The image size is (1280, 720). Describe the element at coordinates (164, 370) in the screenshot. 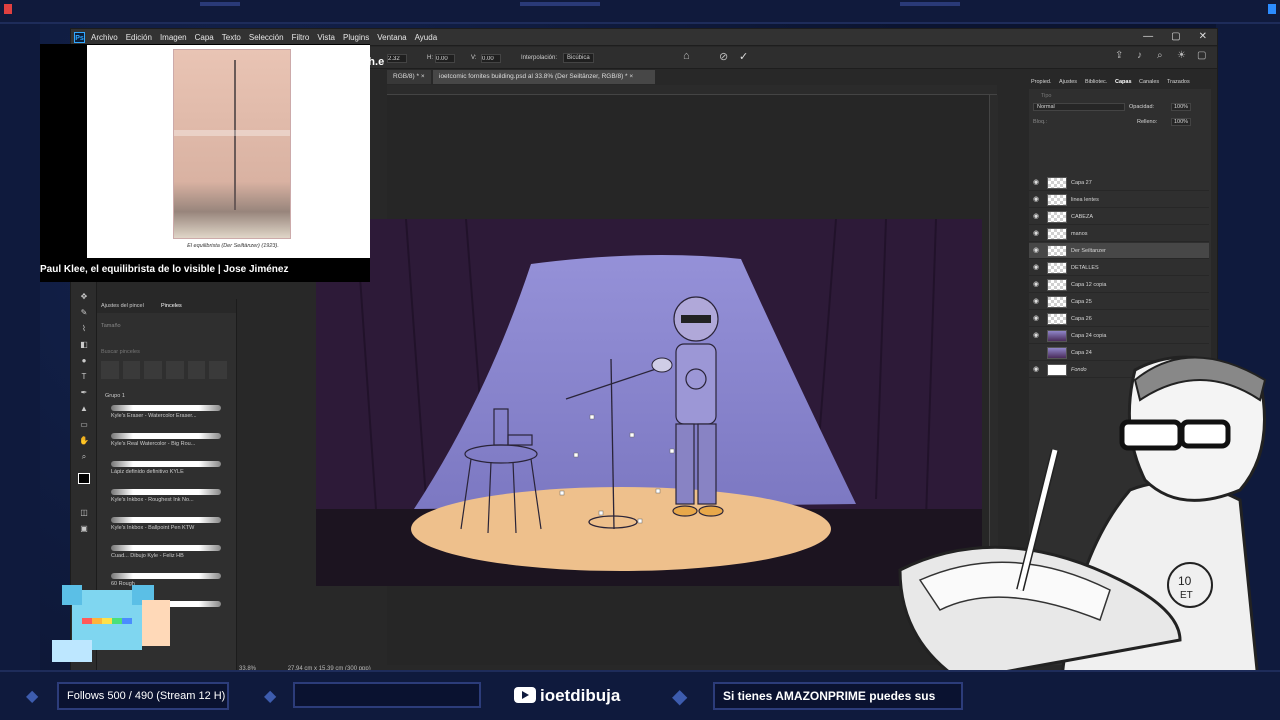

I see `recent-brushes` at that location.